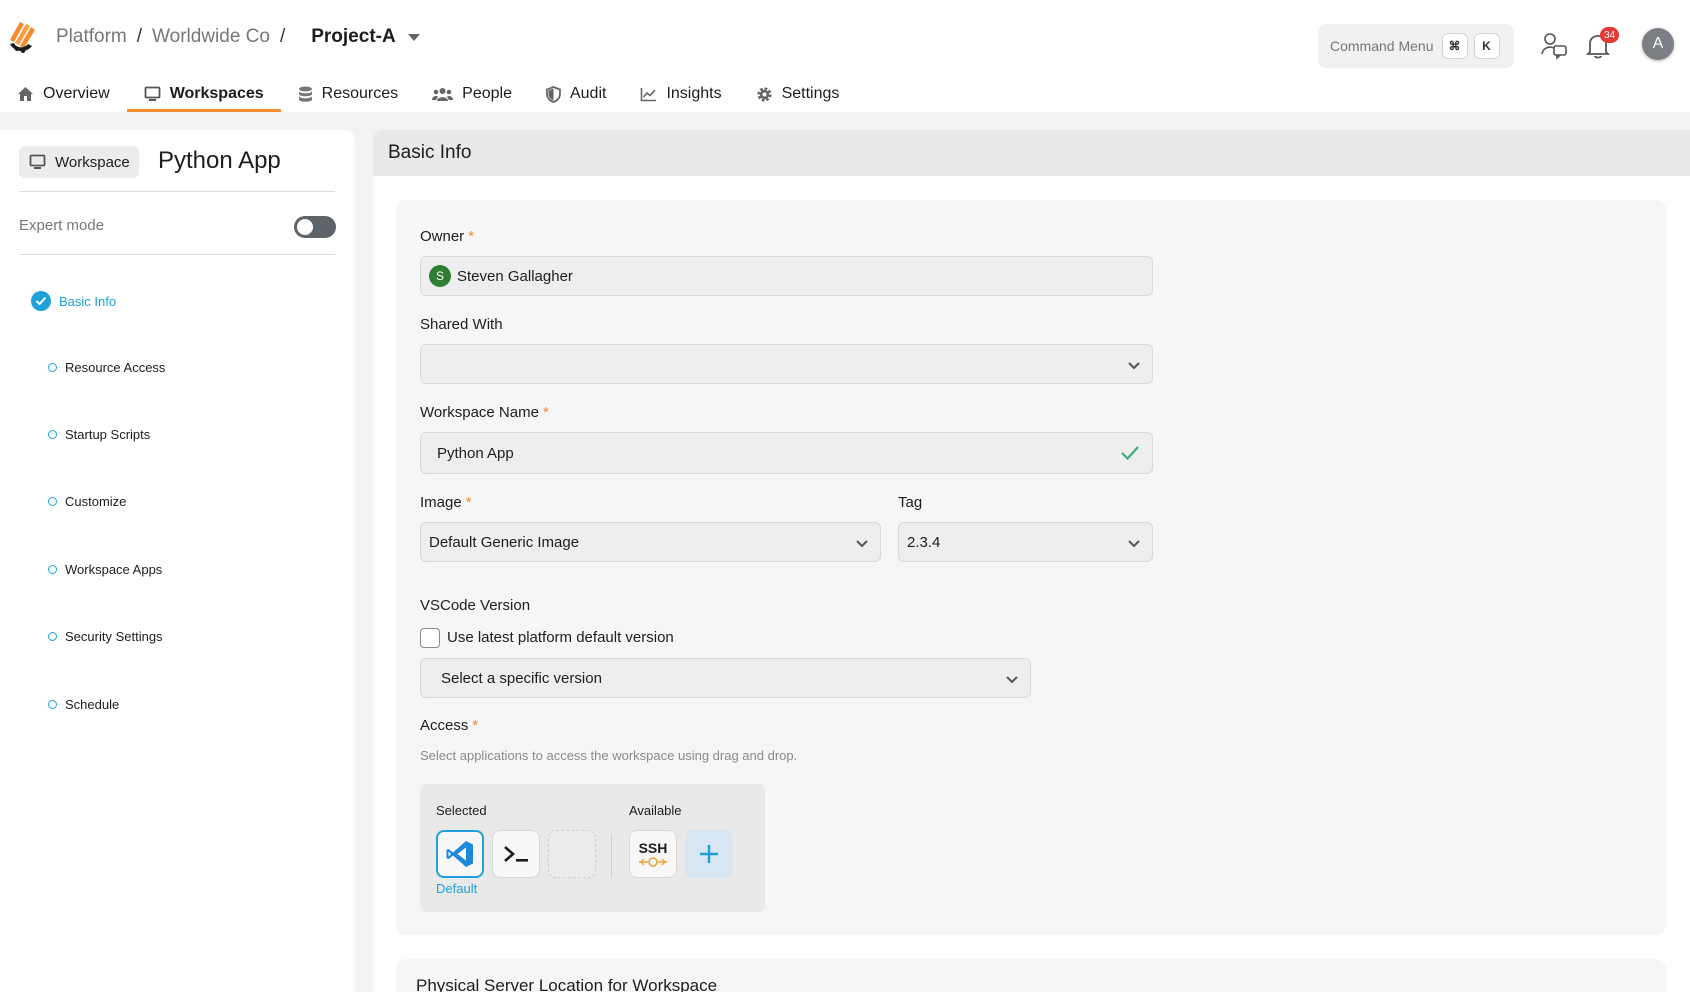 The height and width of the screenshot is (992, 1690). I want to click on step-label: Schedule, so click(92, 704).